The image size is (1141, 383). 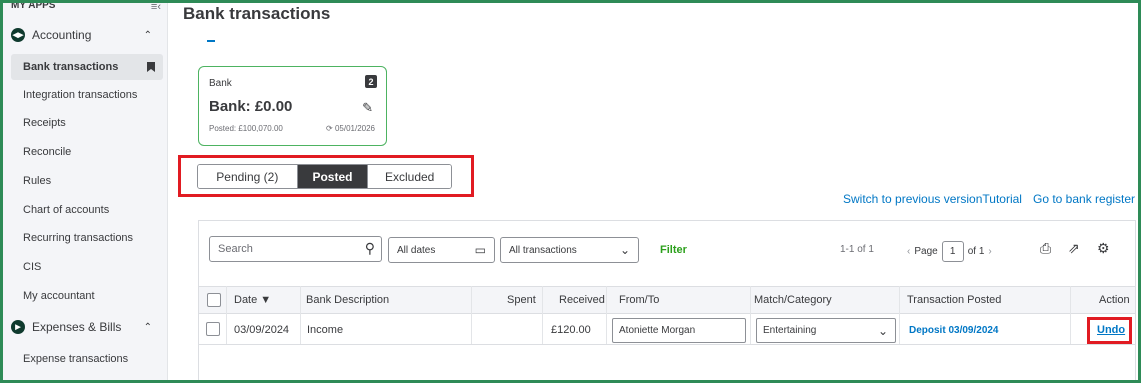 I want to click on sidebar-item-my-accountant: My accountant, so click(x=87, y=296).